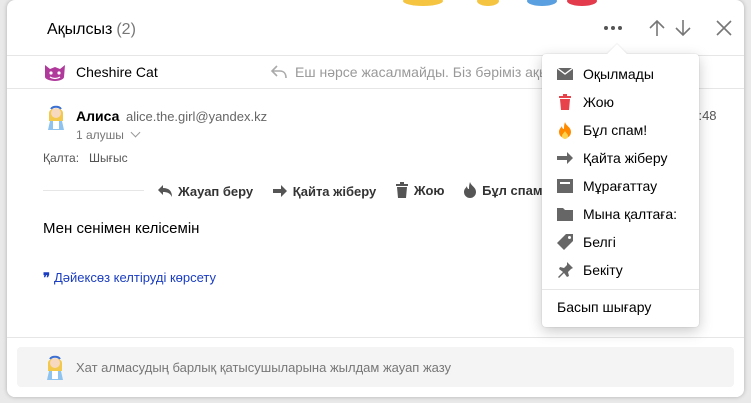  What do you see at coordinates (117, 72) in the screenshot?
I see `collapsed-sender: Cheshire Cat` at bounding box center [117, 72].